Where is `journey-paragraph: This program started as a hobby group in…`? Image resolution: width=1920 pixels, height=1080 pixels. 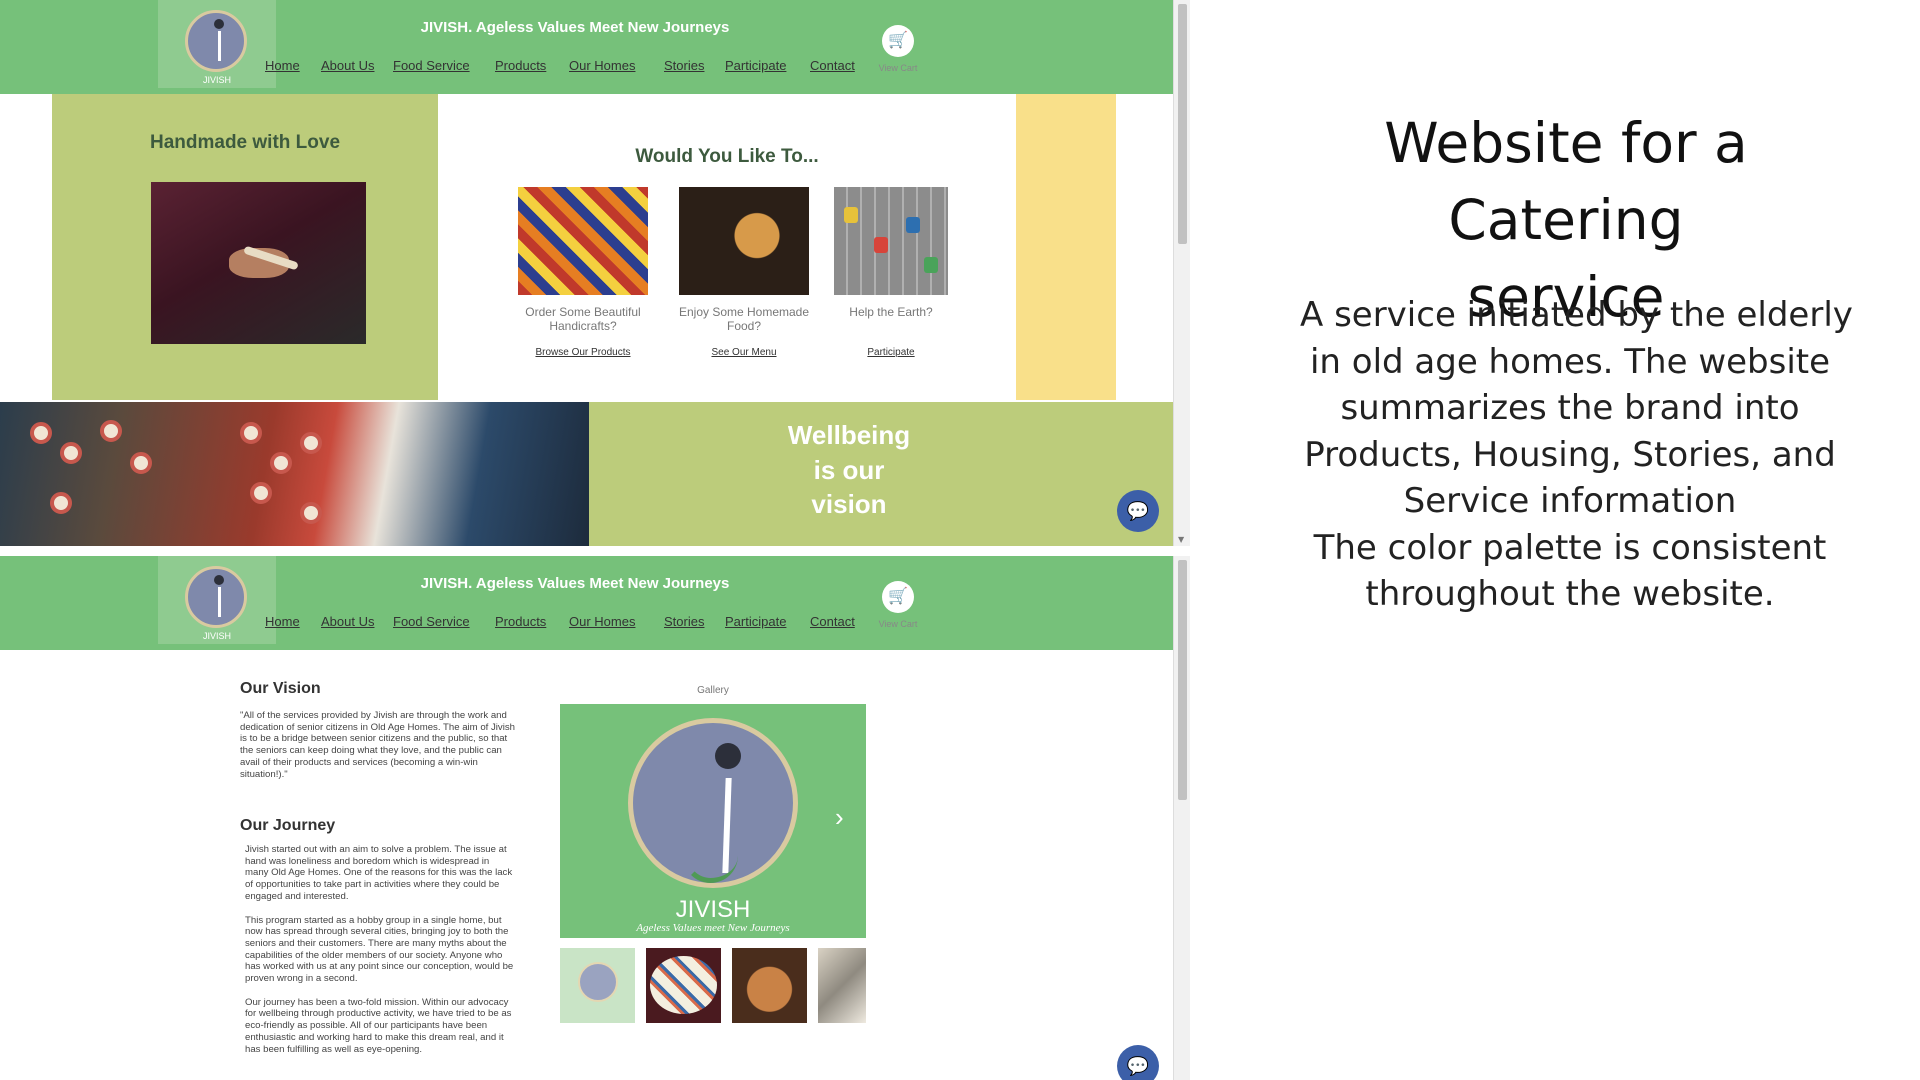
journey-paragraph: This program started as a hobby group in… is located at coordinates (379, 949).